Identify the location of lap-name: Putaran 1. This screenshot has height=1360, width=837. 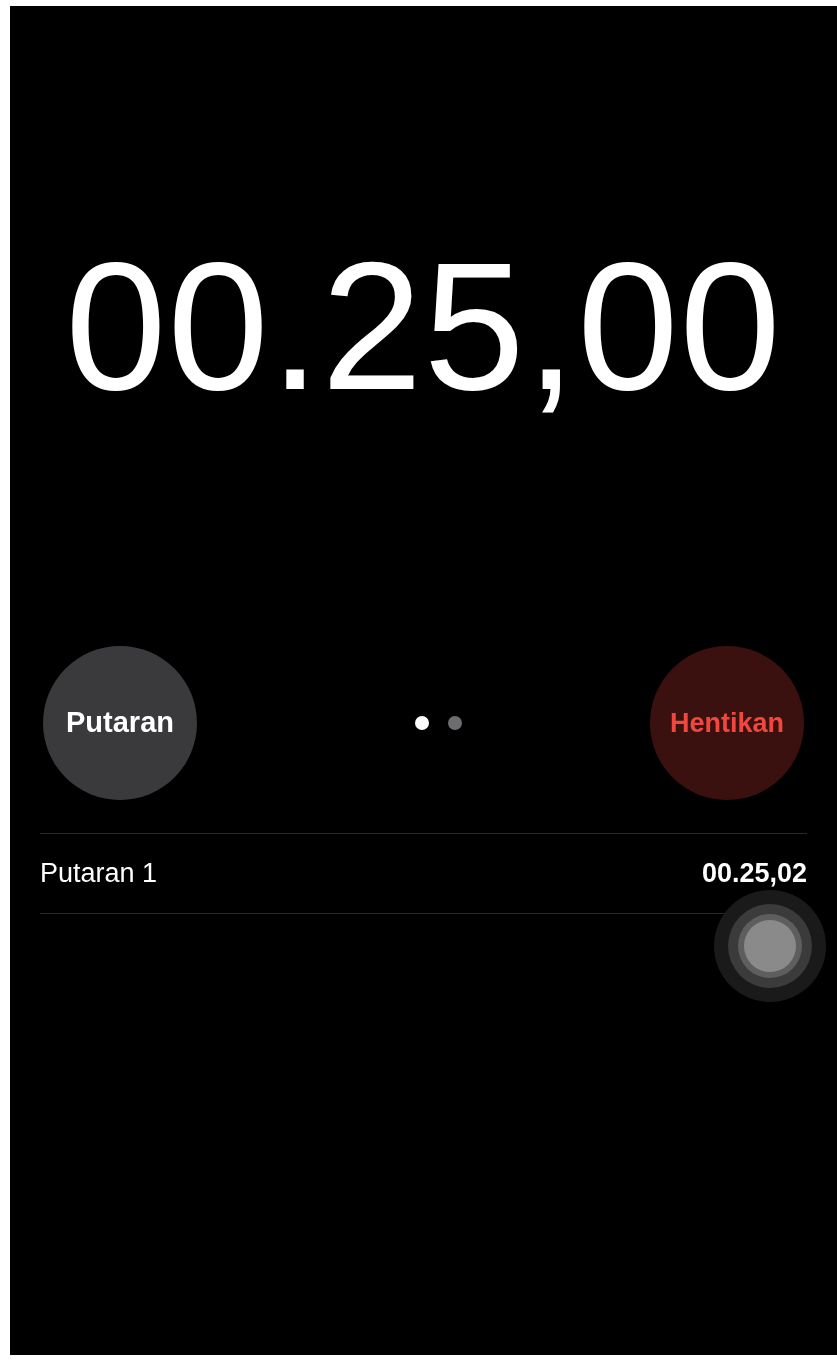
(99, 874).